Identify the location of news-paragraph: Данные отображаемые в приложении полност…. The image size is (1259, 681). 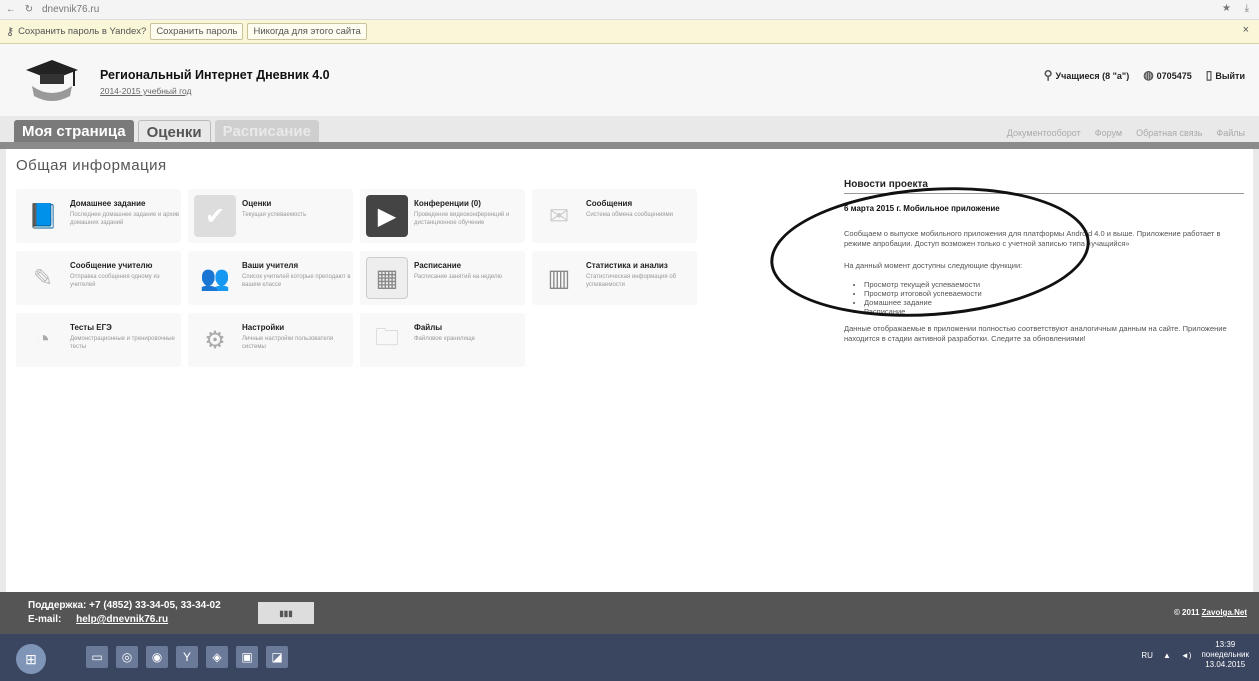
(1035, 333).